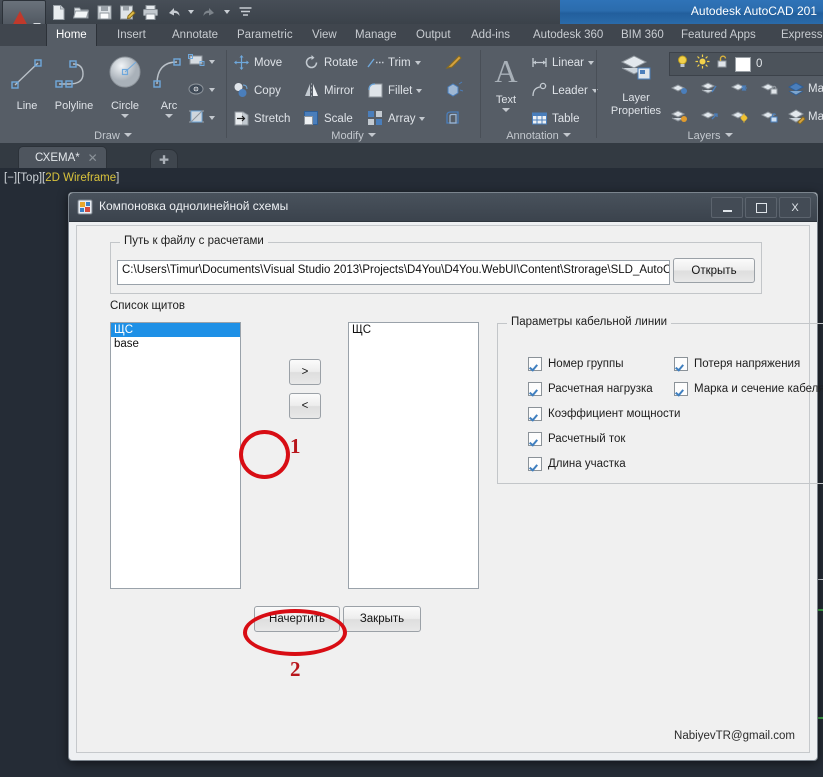 This screenshot has height=777, width=823. Describe the element at coordinates (739, 88) in the screenshot. I see `layer-freeze-button` at that location.